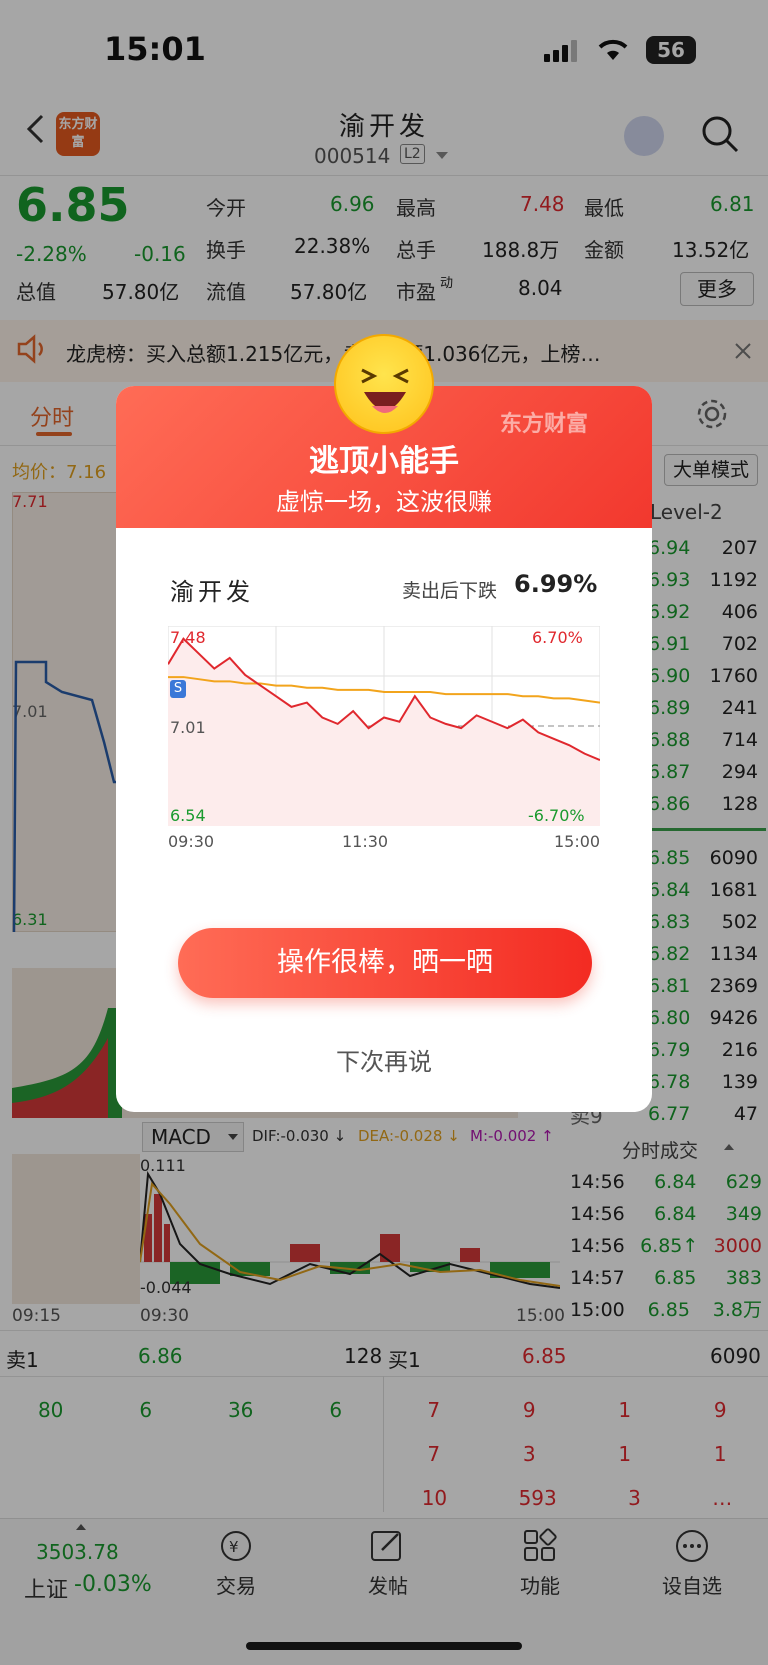 The image size is (768, 1665). Describe the element at coordinates (556, 584) in the screenshot. I see `drop-value: 6.99%` at that location.